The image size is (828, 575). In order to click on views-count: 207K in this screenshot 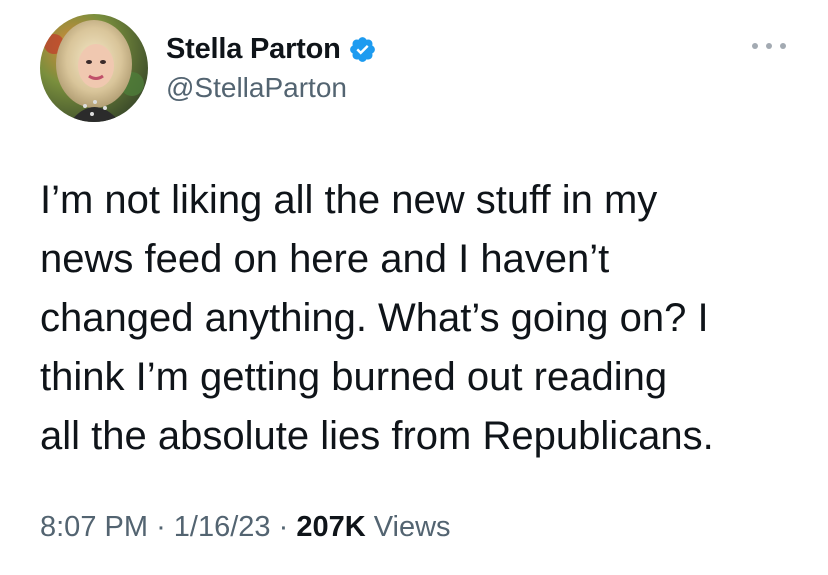, I will do `click(335, 527)`.